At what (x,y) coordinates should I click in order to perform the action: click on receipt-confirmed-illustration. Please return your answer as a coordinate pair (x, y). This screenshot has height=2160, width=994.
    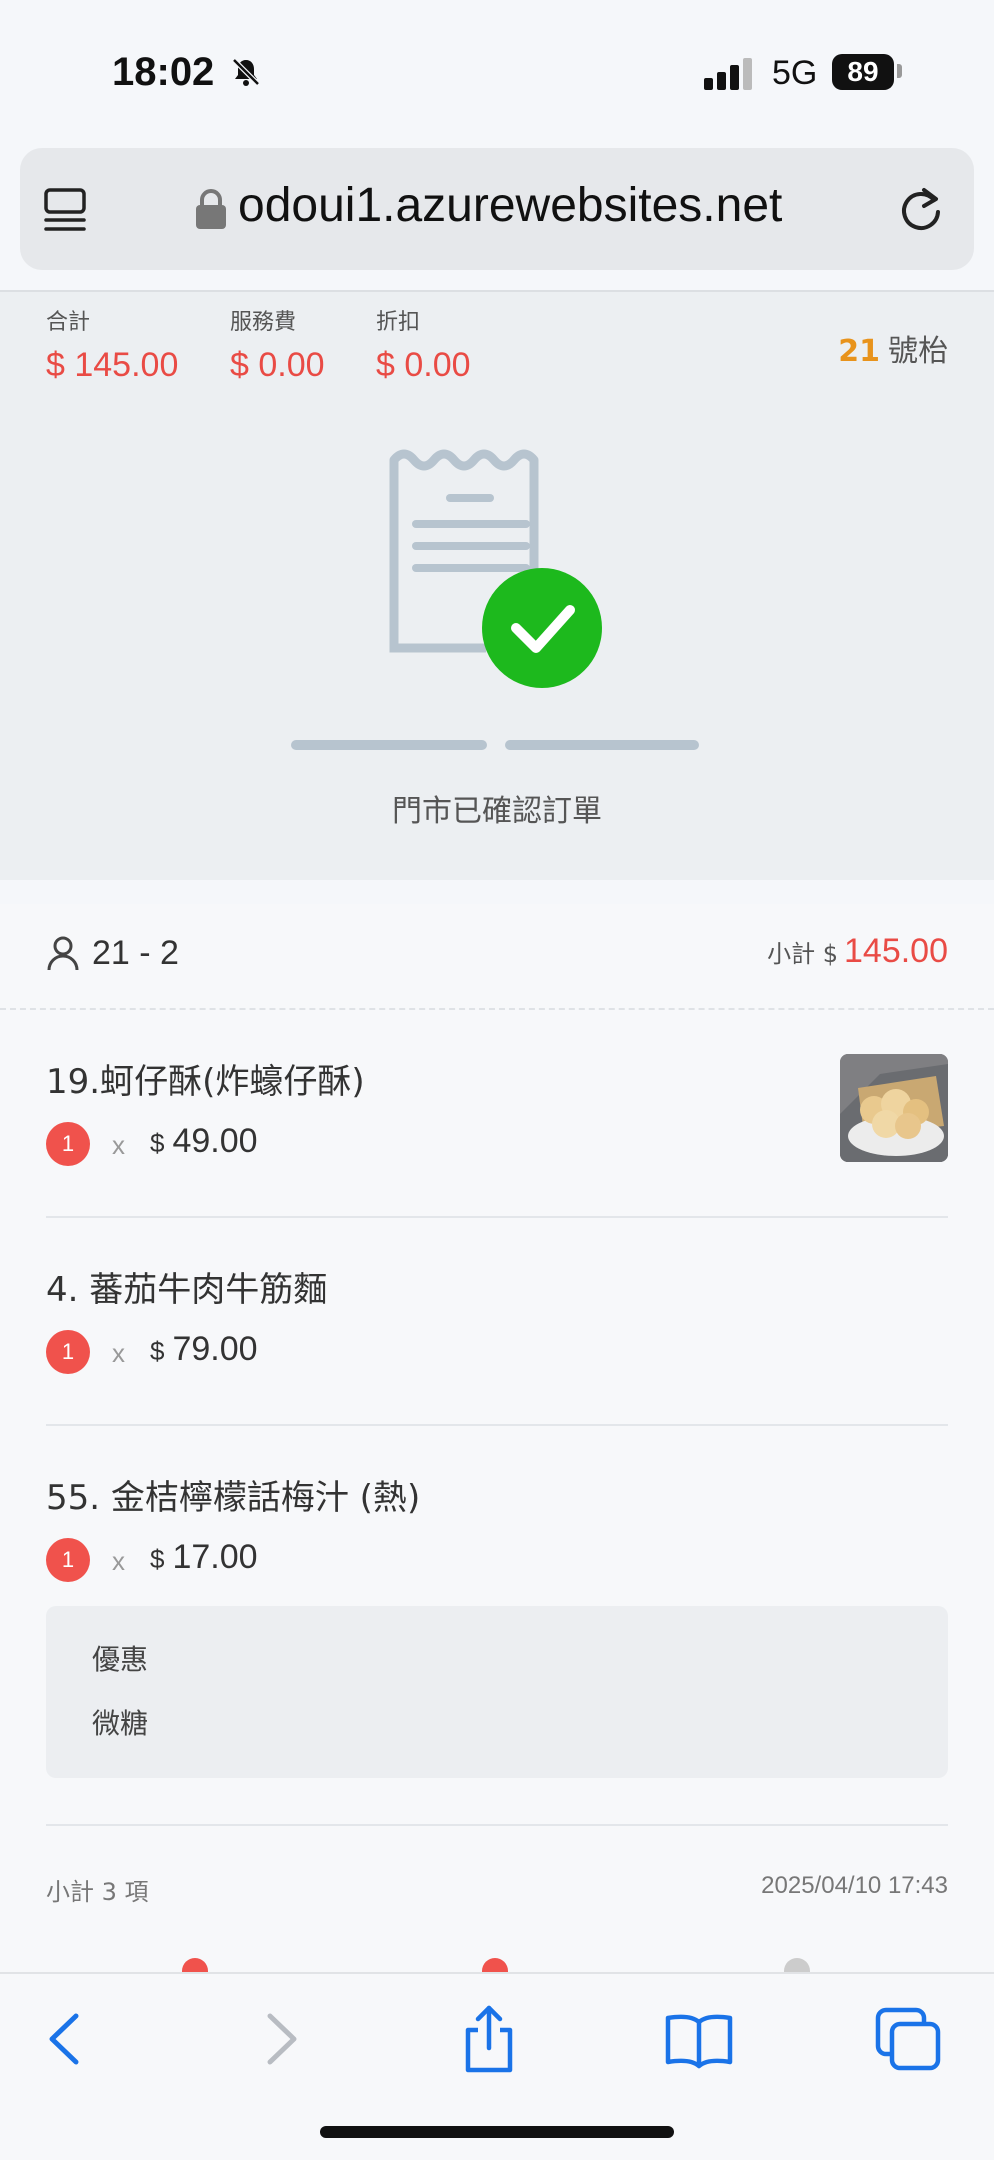
    Looking at the image, I should click on (495, 599).